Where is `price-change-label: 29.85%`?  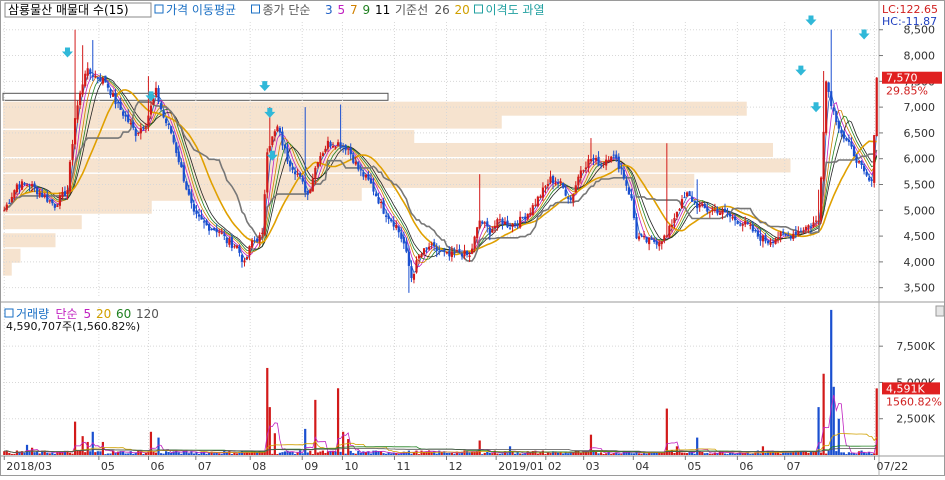
price-change-label: 29.85% is located at coordinates (907, 91).